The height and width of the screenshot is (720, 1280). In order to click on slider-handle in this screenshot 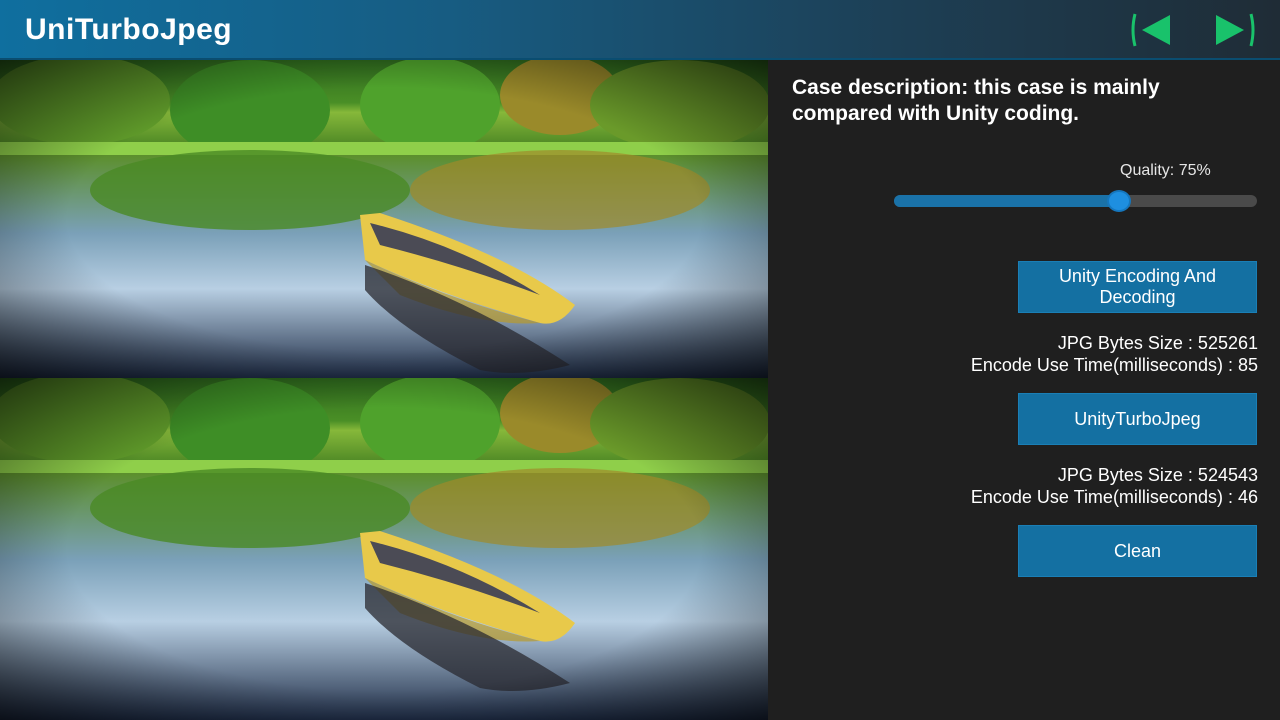, I will do `click(1119, 201)`.